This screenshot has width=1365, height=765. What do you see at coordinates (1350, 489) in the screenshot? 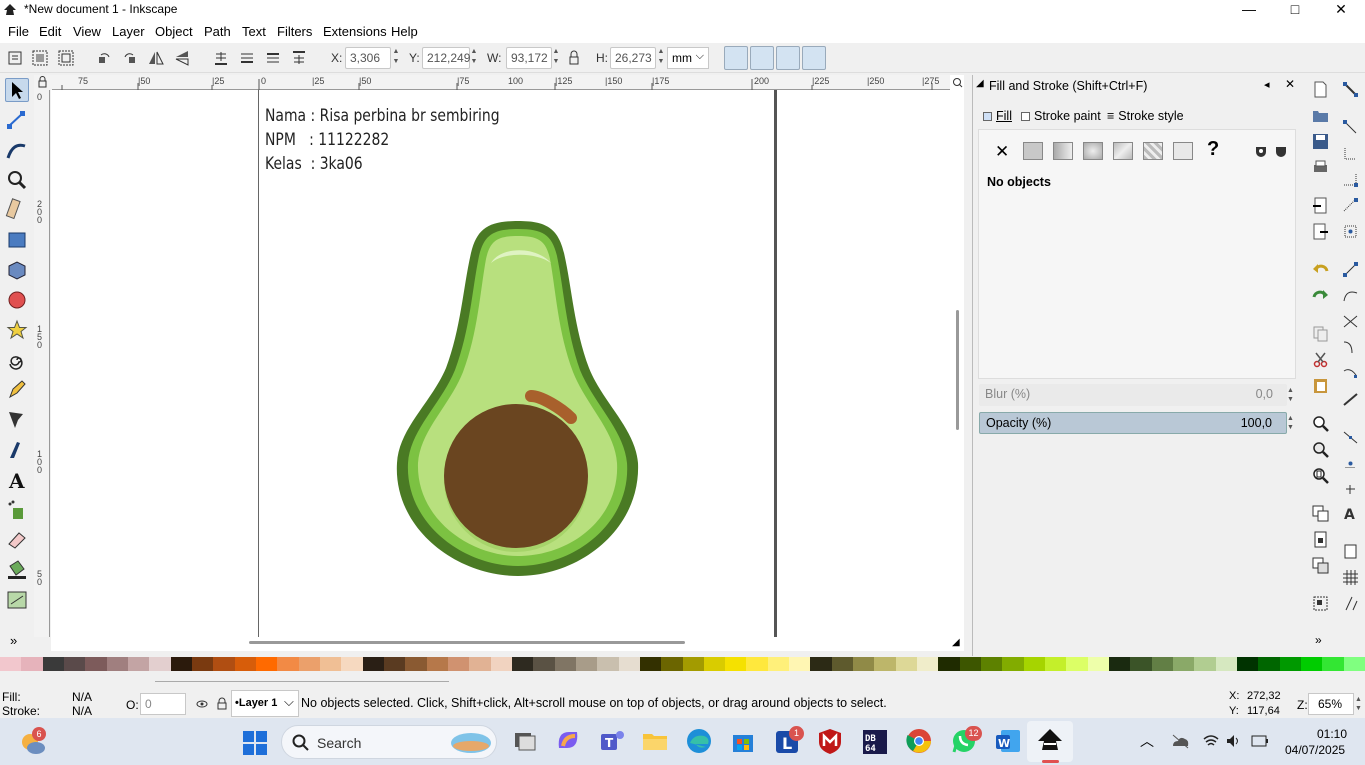
I see `snap-rotation-center-icon` at bounding box center [1350, 489].